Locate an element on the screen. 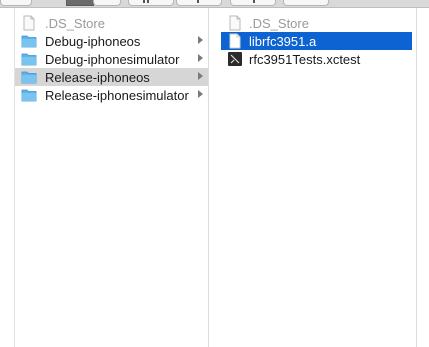  gear-icon is located at coordinates (198, 1).